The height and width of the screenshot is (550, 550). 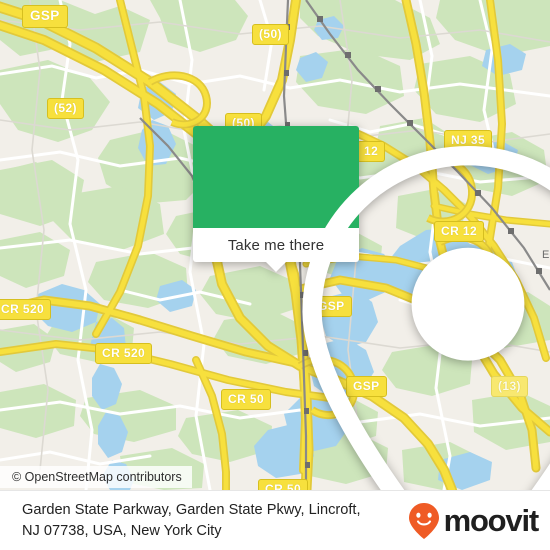 What do you see at coordinates (45, 16) in the screenshot?
I see `map-shield-gsp-1: GSP` at bounding box center [45, 16].